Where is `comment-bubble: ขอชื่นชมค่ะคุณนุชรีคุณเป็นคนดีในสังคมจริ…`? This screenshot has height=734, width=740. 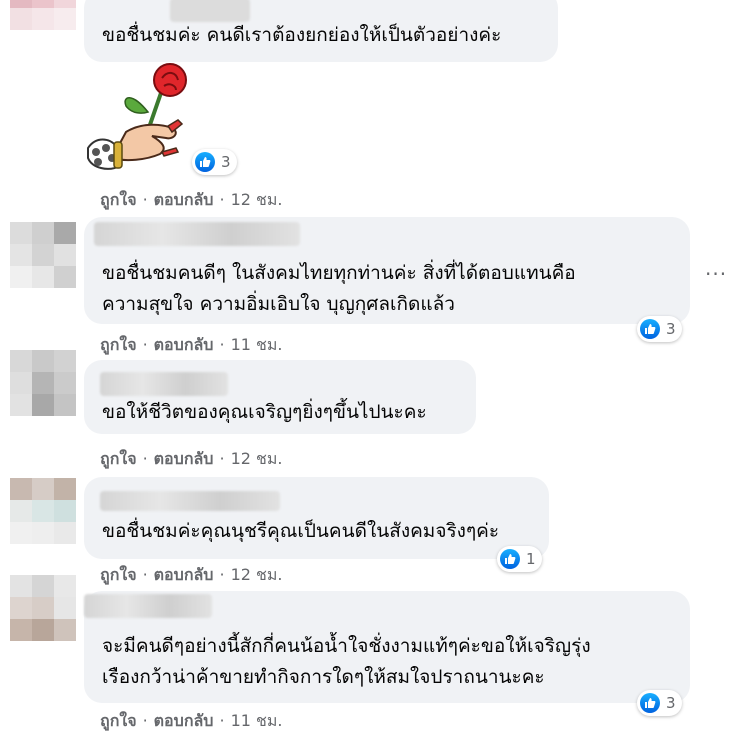 comment-bubble: ขอชื่นชมค่ะคุณนุชรีคุณเป็นคนดีในสังคมจริ… is located at coordinates (316, 518).